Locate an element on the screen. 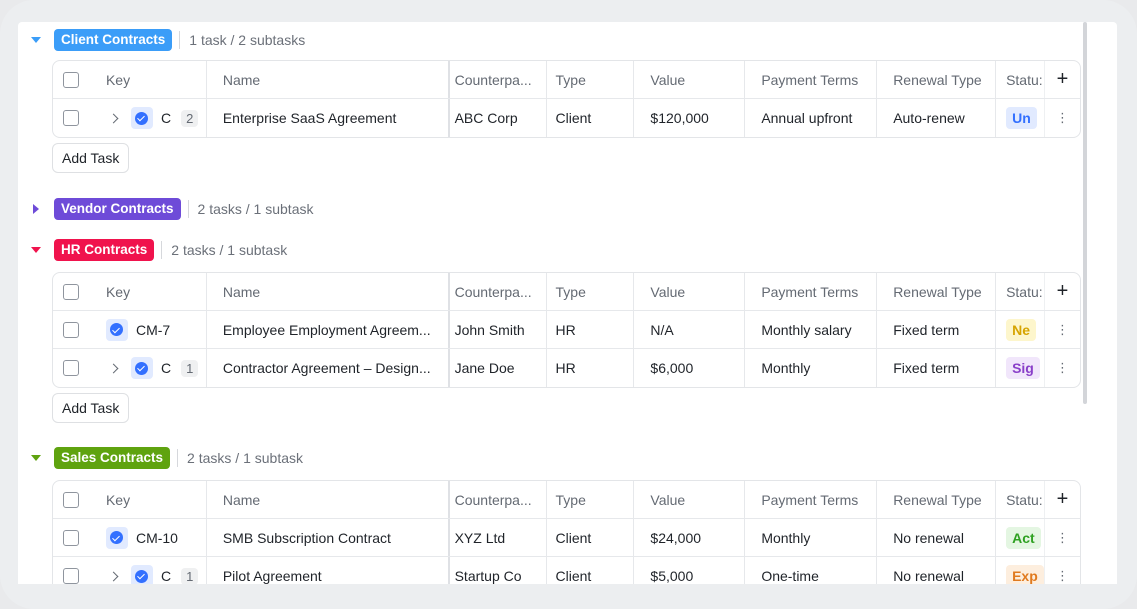  status-badge: Un is located at coordinates (1021, 118).